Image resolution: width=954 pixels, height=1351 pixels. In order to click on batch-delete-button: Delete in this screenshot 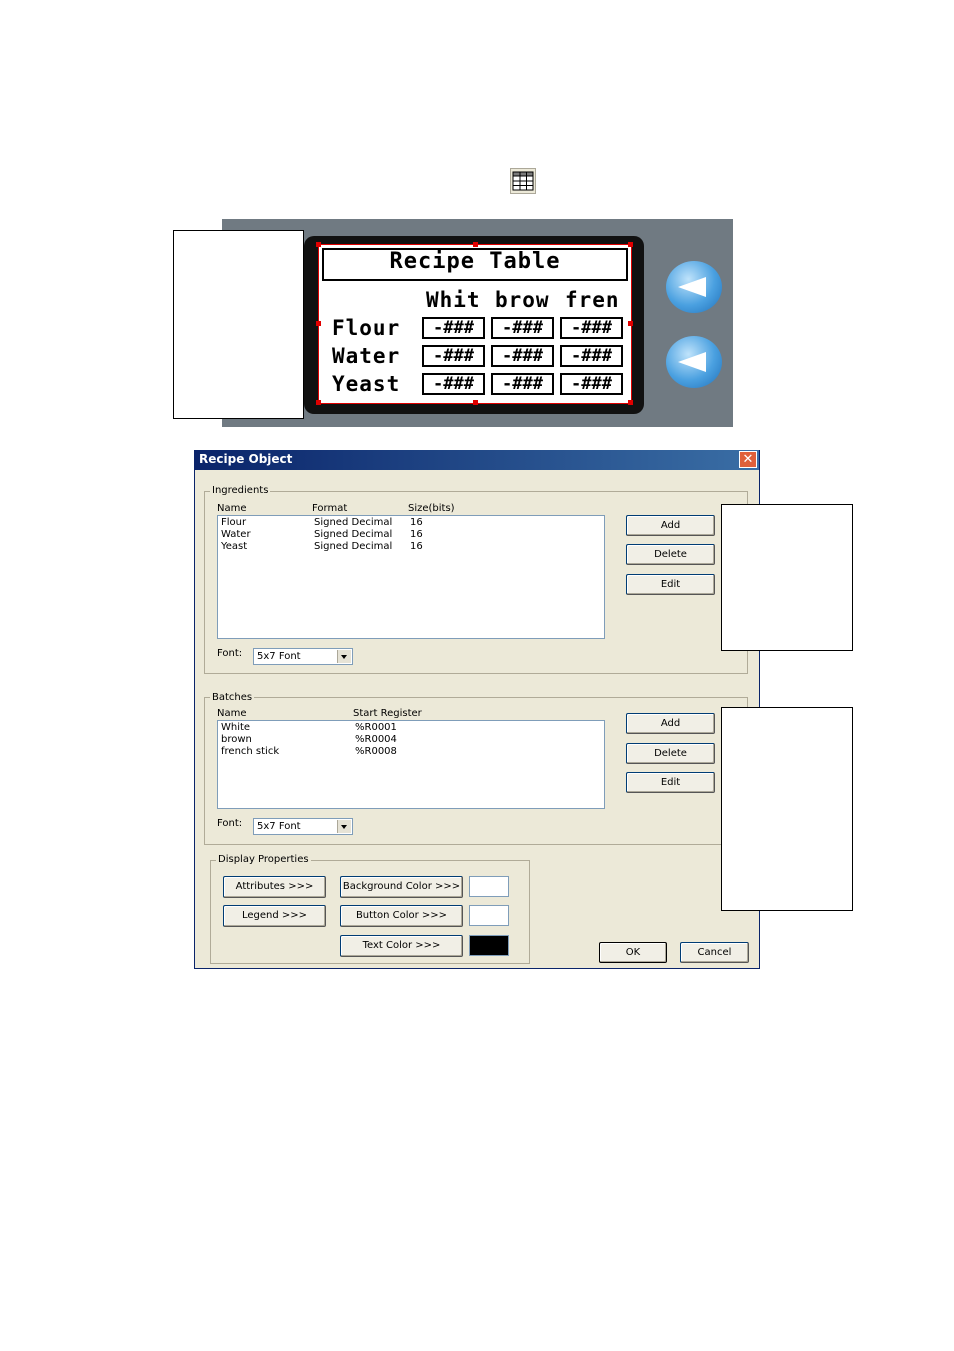, I will do `click(670, 753)`.